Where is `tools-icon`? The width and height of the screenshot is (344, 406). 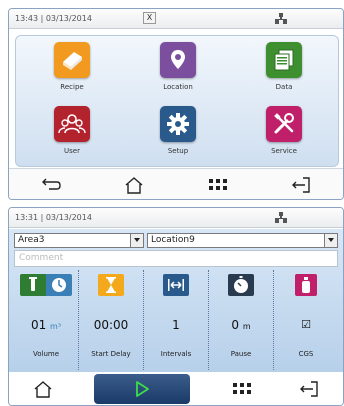
tools-icon is located at coordinates (284, 124).